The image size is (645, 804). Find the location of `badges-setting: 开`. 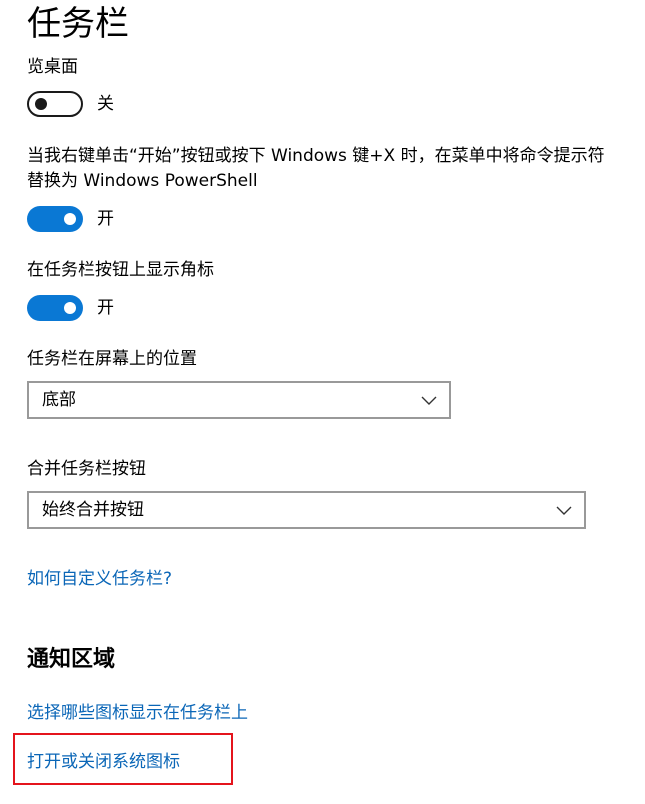

badges-setting: 开 is located at coordinates (70, 308).